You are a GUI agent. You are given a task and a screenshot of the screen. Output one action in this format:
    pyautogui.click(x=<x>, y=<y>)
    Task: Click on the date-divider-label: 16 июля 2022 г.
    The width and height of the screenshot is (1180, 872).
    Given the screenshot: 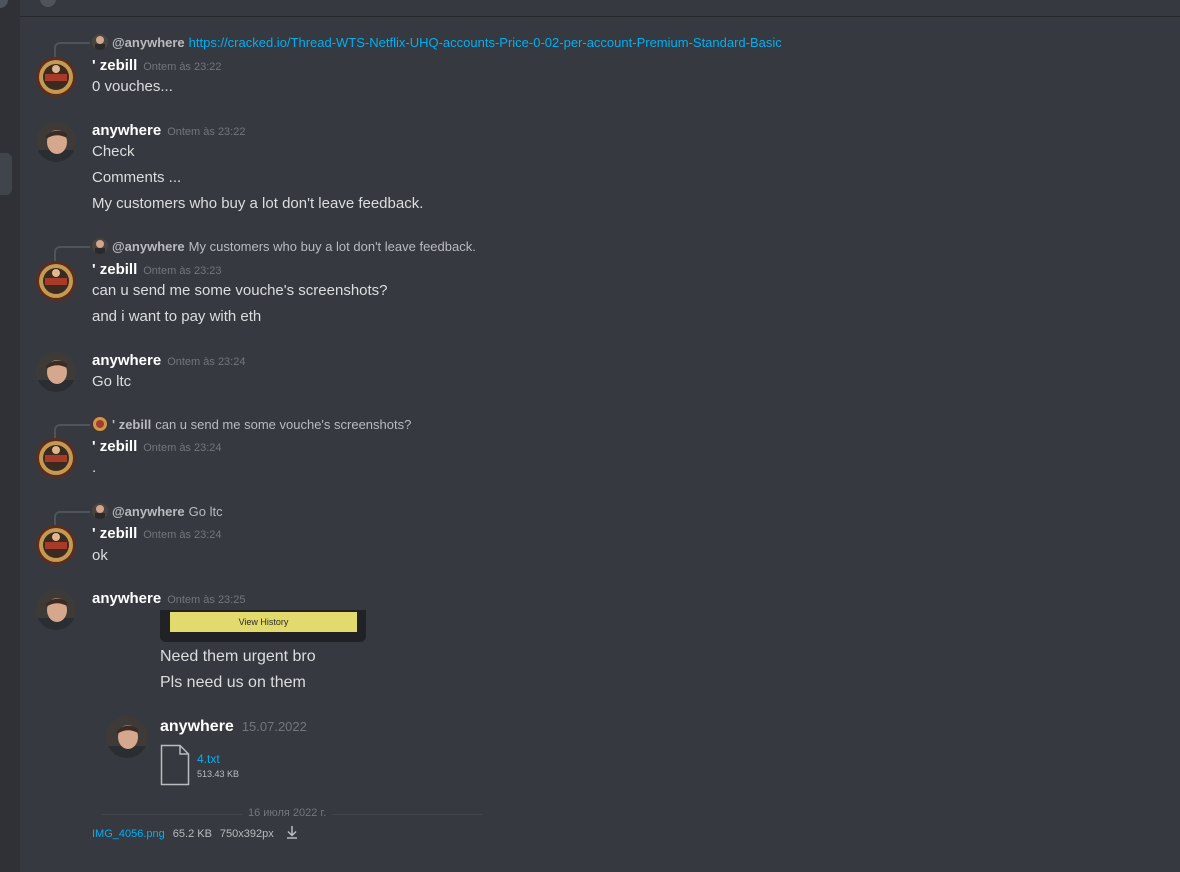 What is the action you would take?
    pyautogui.click(x=287, y=813)
    